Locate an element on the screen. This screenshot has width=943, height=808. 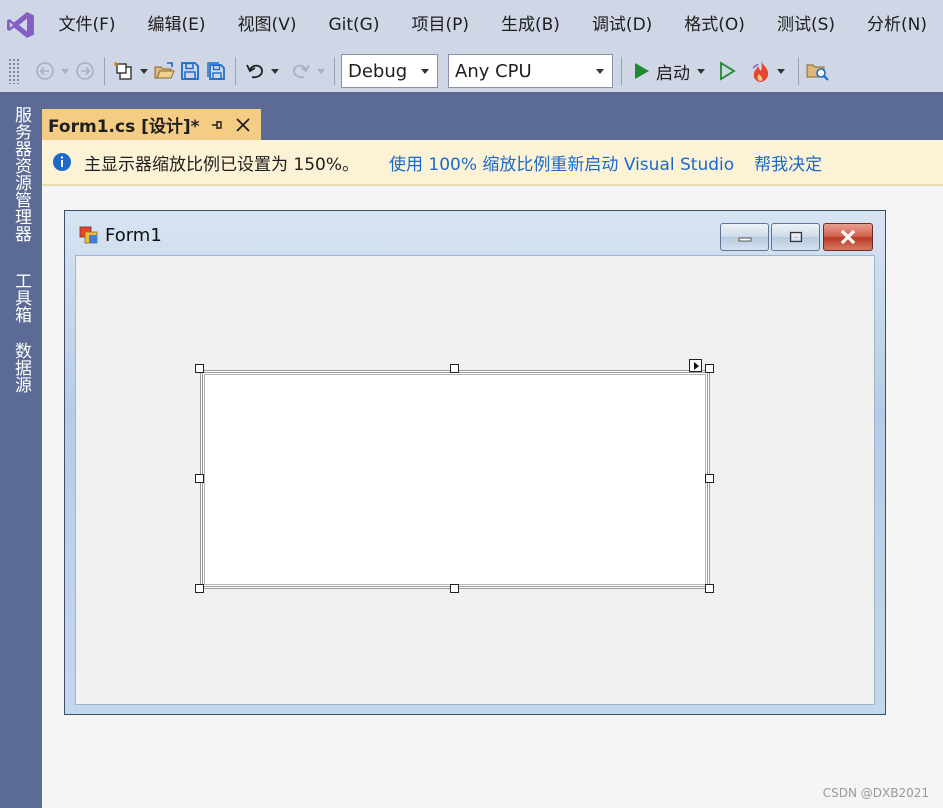
menu-build: 生成(B) is located at coordinates (530, 25).